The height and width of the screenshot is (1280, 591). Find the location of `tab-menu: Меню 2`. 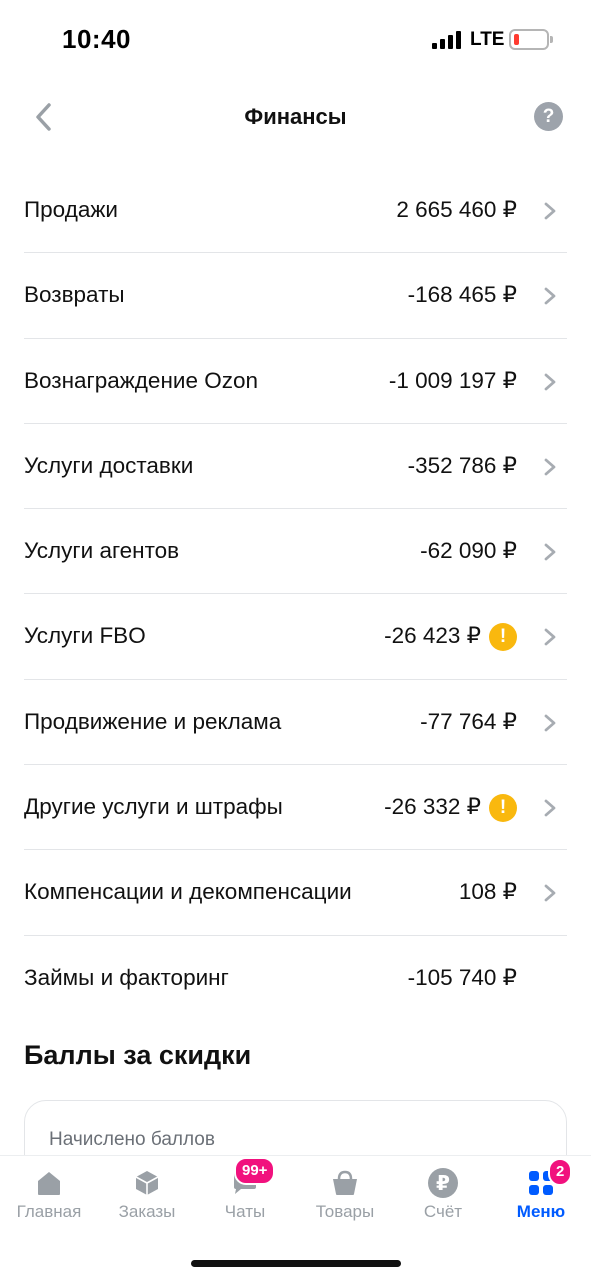

tab-menu: Меню 2 is located at coordinates (541, 1196).